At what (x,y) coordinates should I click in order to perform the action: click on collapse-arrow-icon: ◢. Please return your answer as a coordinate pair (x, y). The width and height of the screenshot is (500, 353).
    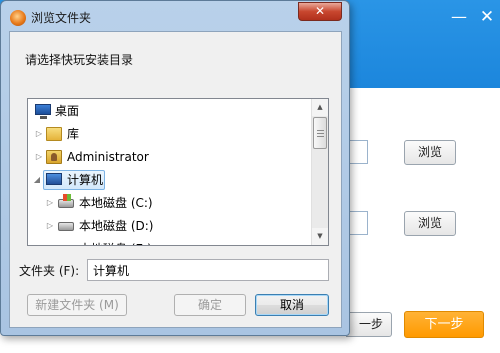
    Looking at the image, I should click on (37, 180).